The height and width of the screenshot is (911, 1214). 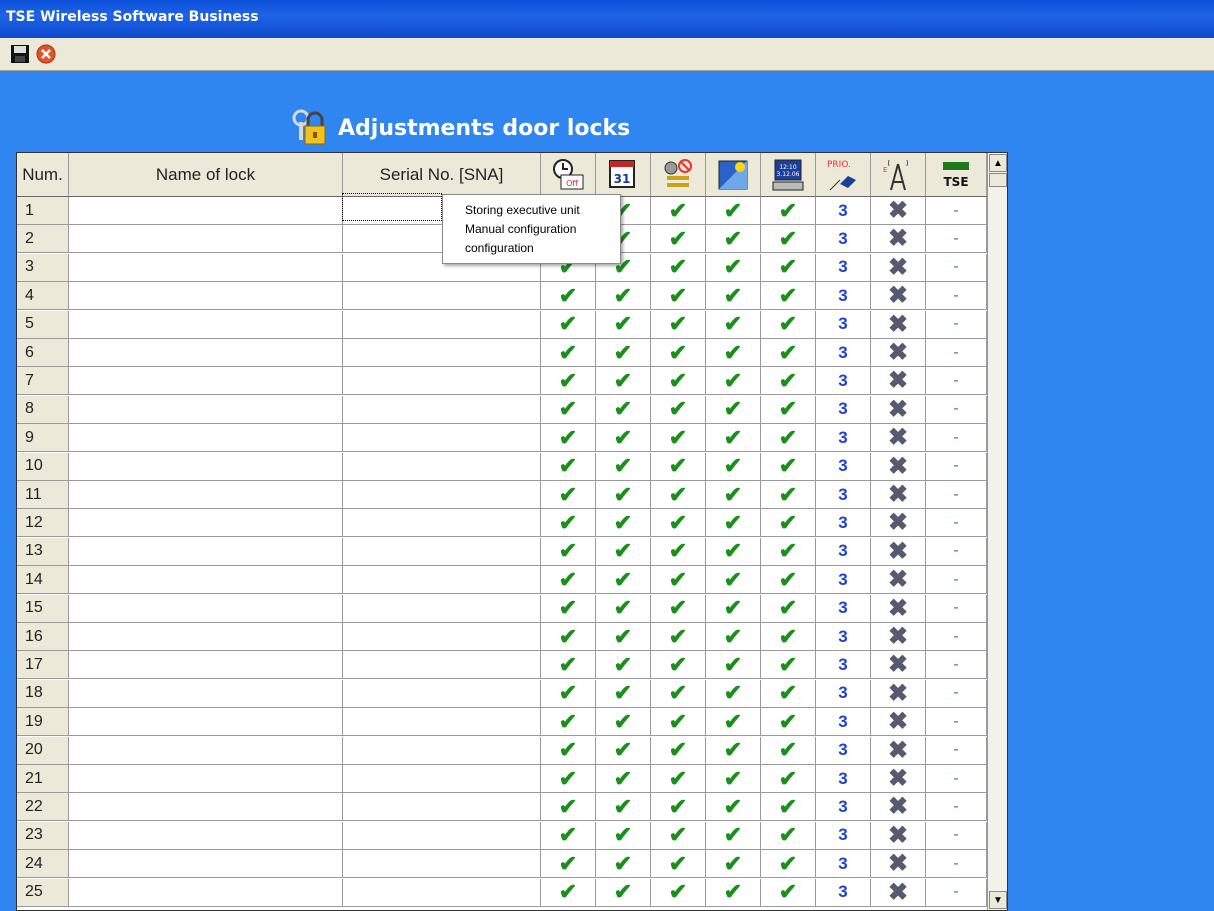 What do you see at coordinates (502, 722) in the screenshot?
I see `table-row: 19 ✔ ✔ ✔ ✔ ✔ 3 ✖ -` at bounding box center [502, 722].